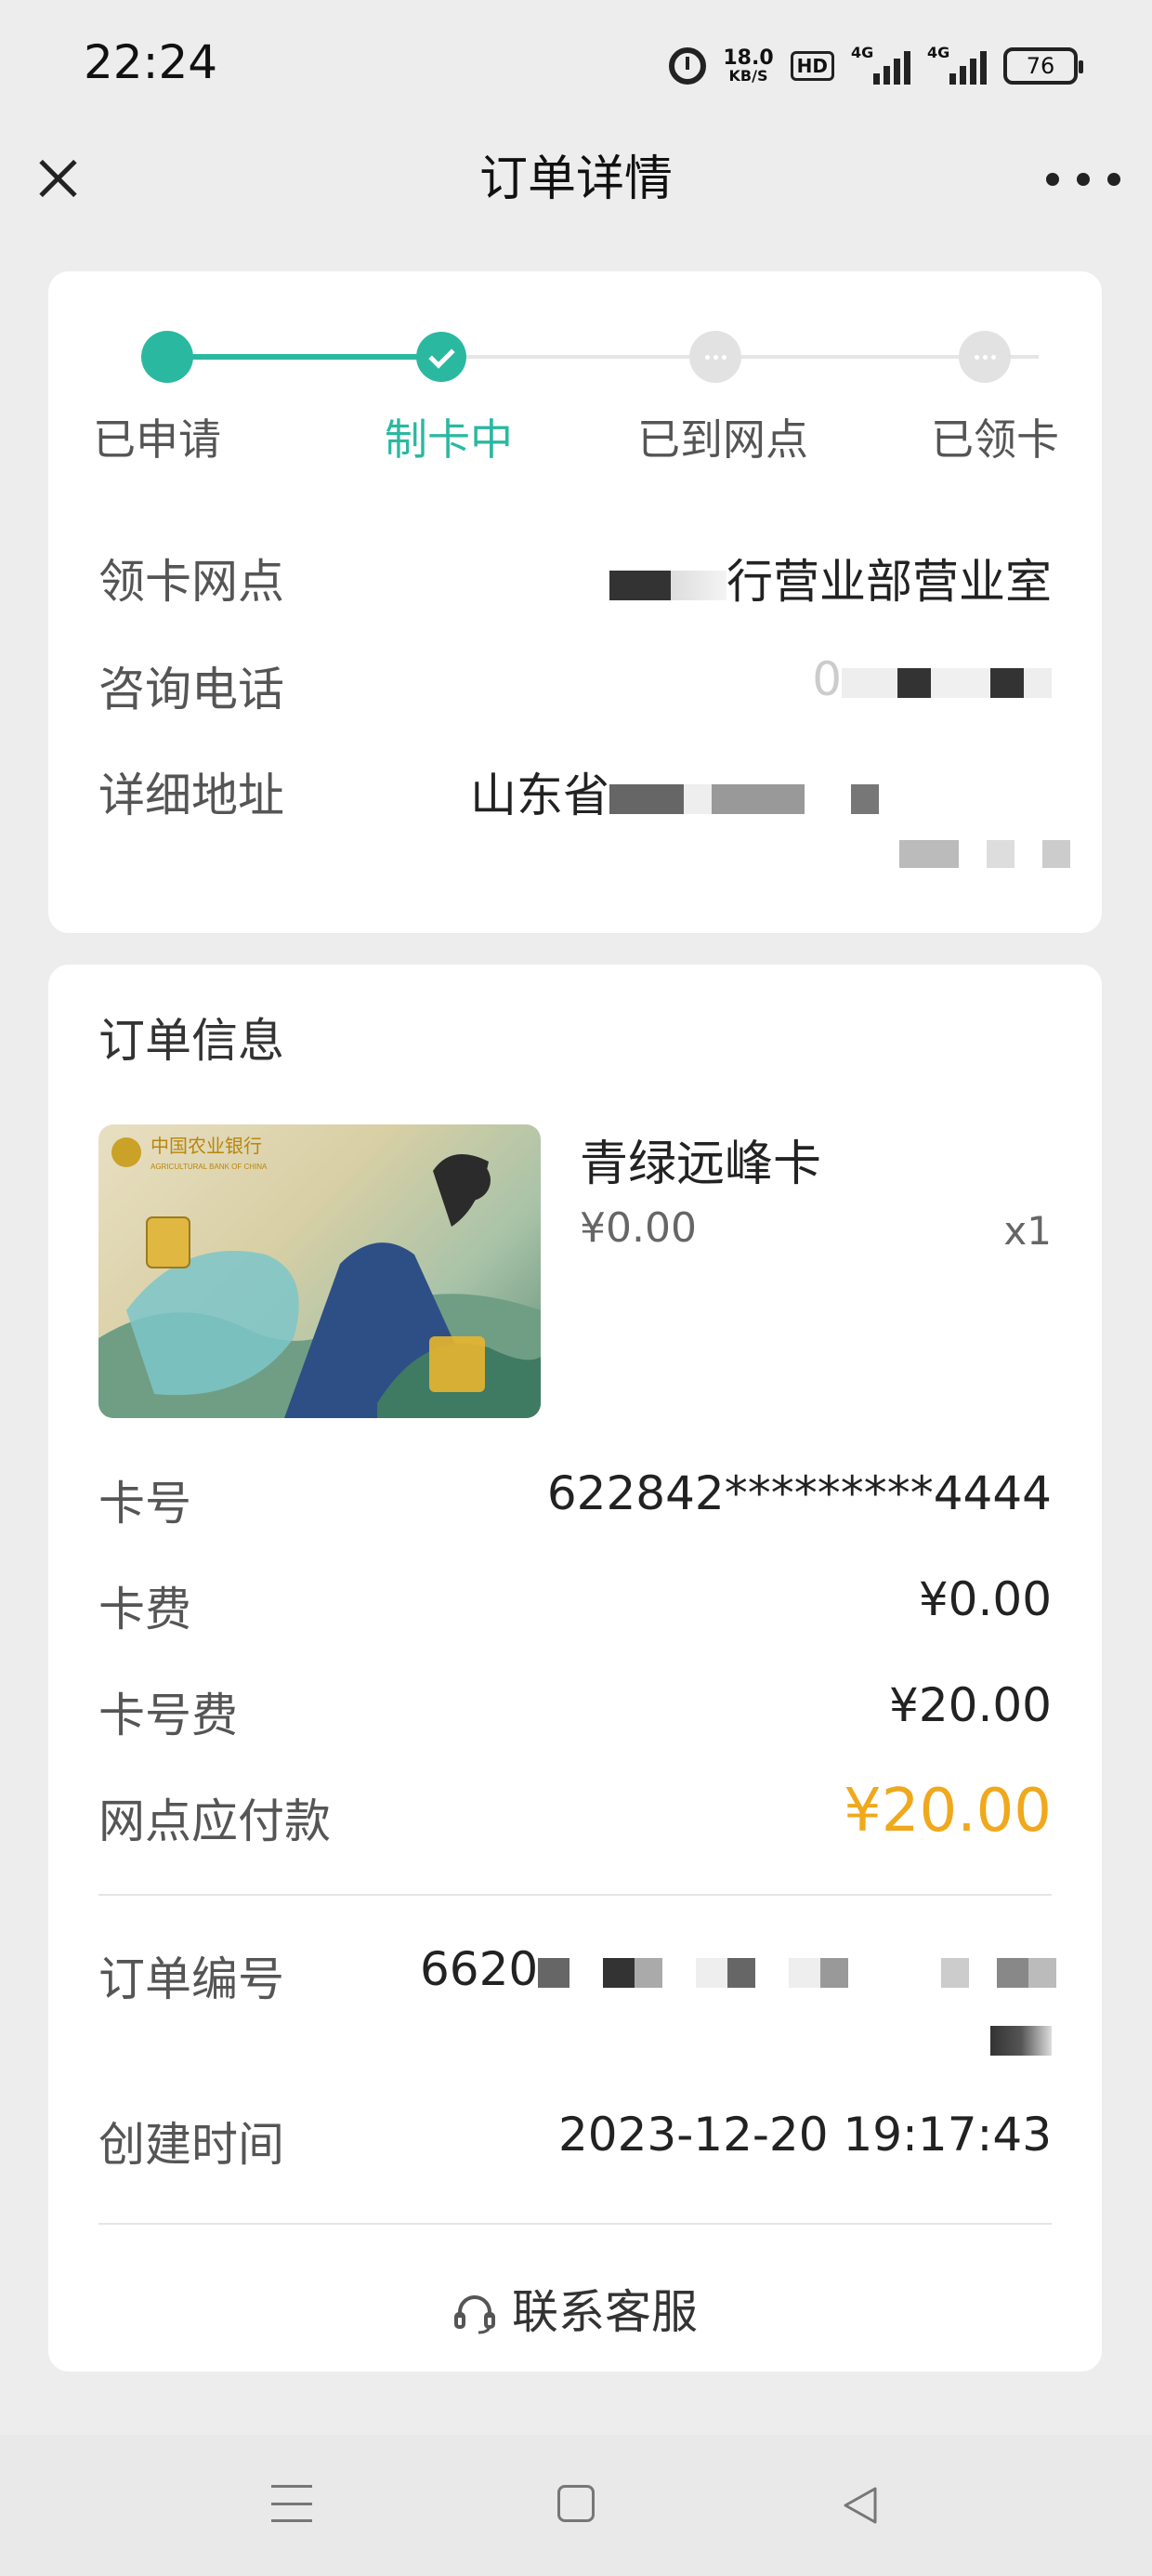  Describe the element at coordinates (1027, 1231) in the screenshot. I see `product-quantity: x1` at that location.